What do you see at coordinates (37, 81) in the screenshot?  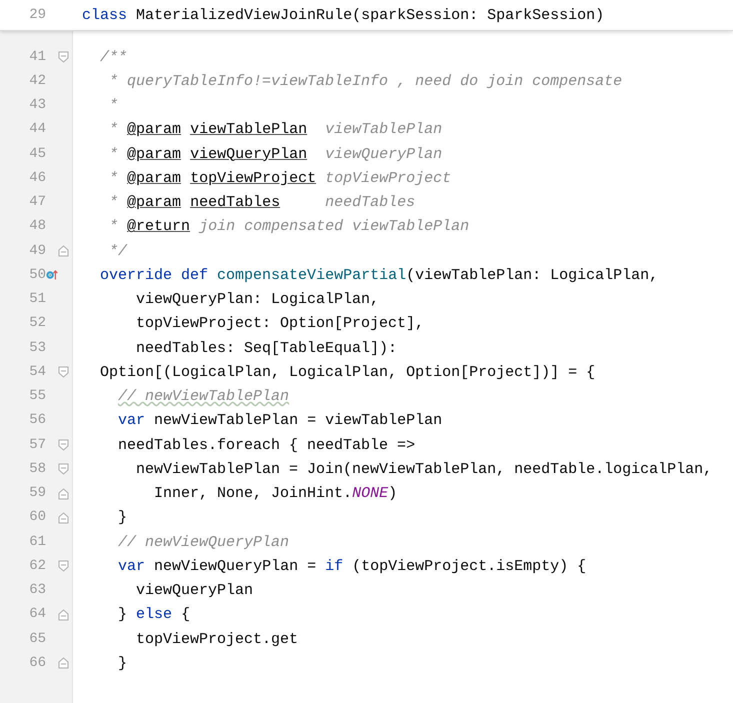 I see `line-number: 42` at bounding box center [37, 81].